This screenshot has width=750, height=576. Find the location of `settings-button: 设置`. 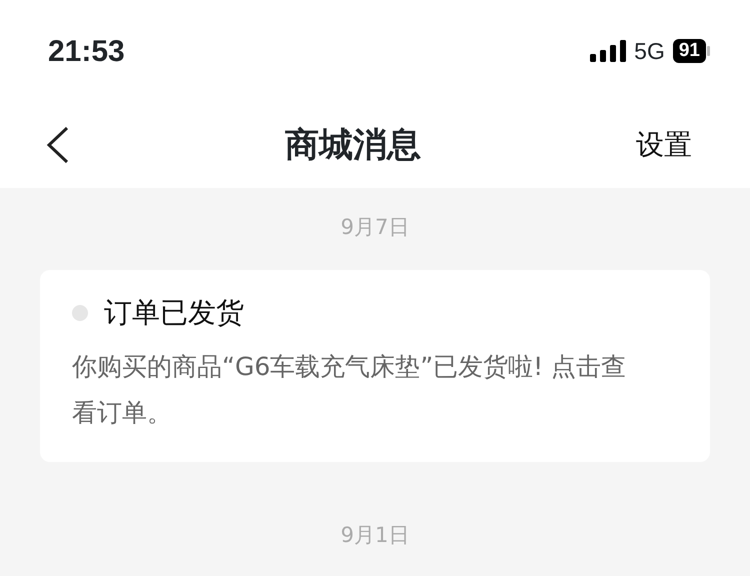

settings-button: 设置 is located at coordinates (664, 145).